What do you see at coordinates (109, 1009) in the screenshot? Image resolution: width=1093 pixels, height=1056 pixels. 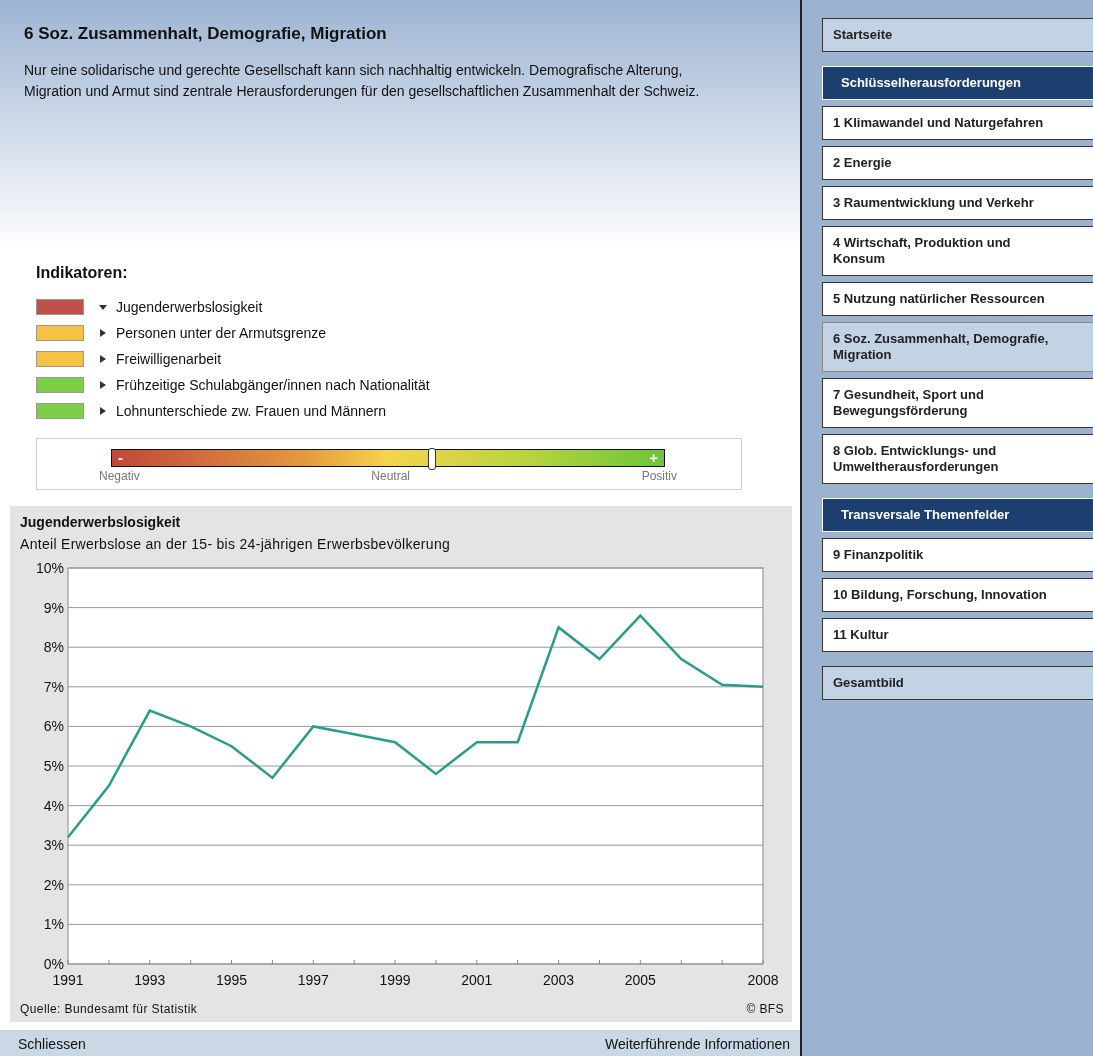 I see `source-note: Quelle: Bundesamt für Statistik` at bounding box center [109, 1009].